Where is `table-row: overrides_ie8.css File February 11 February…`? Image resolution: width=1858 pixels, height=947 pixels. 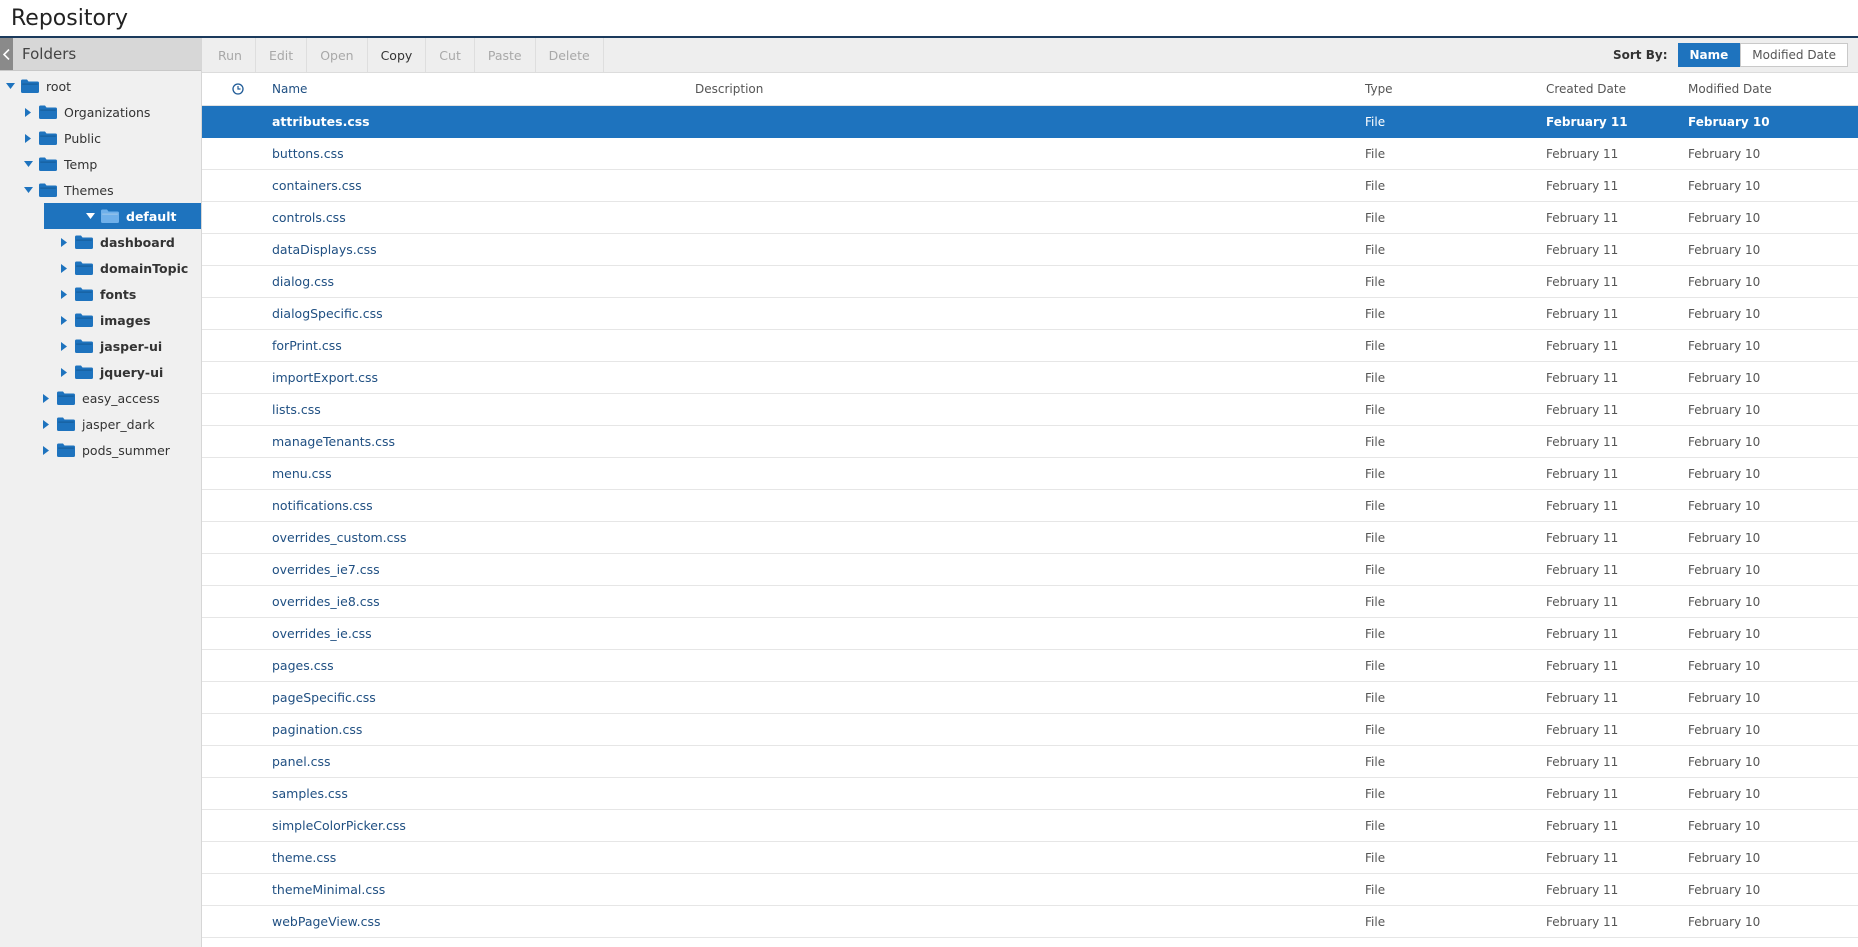 table-row: overrides_ie8.css File February 11 February… is located at coordinates (1030, 602).